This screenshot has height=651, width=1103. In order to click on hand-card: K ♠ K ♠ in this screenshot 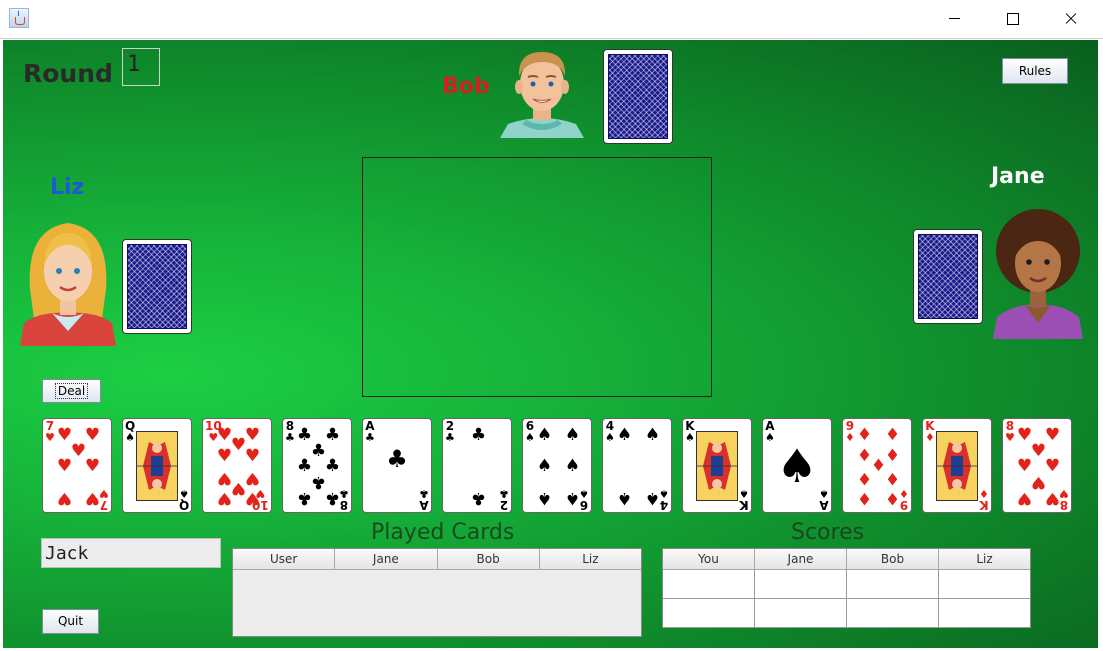, I will do `click(717, 465)`.